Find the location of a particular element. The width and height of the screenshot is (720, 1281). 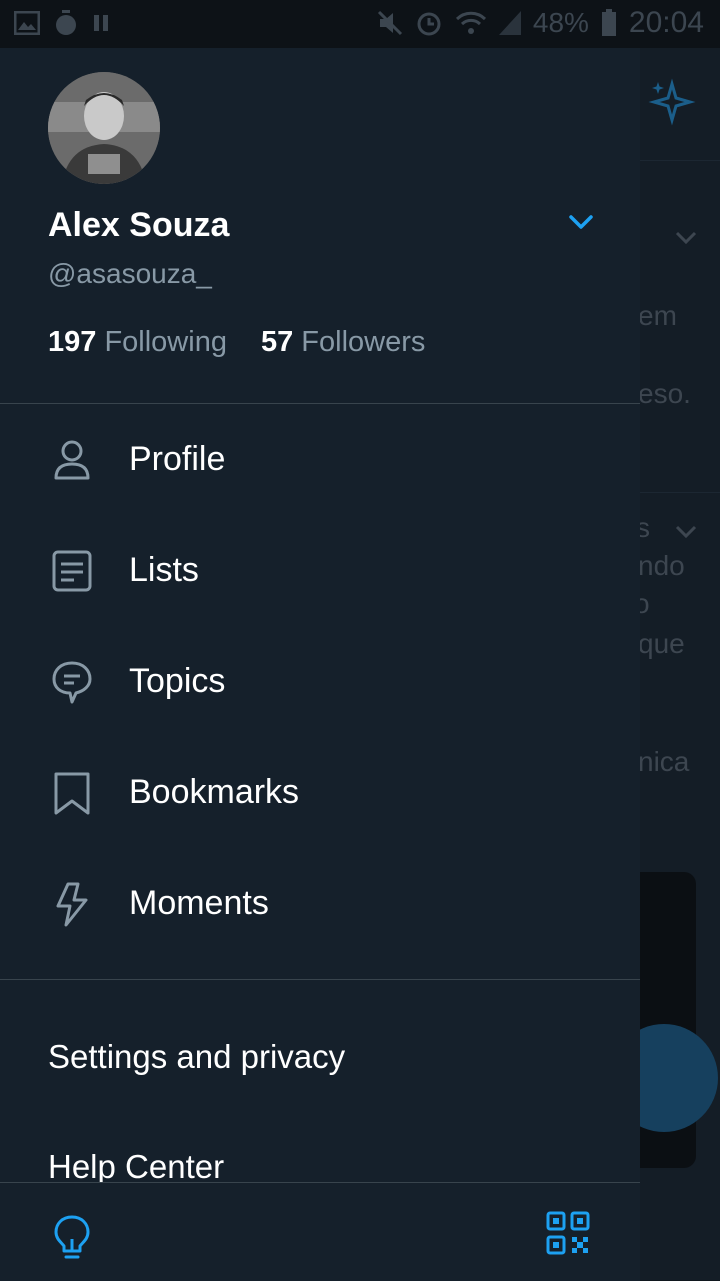

lightning-icon is located at coordinates (72, 904).